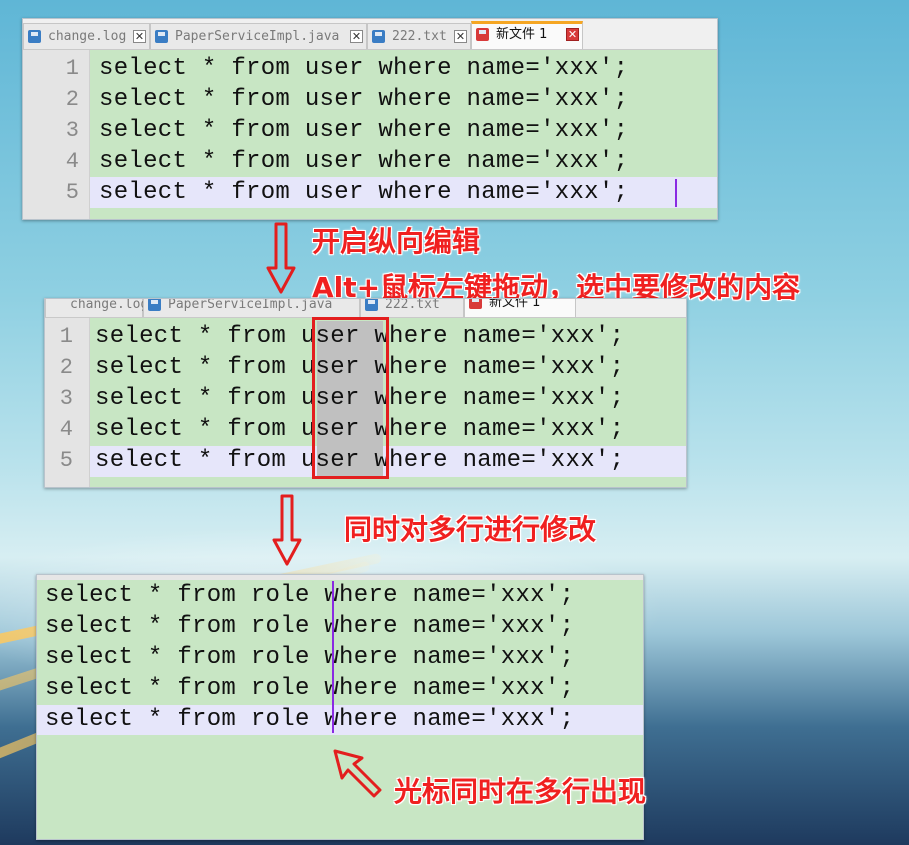  I want to click on annotation-multi-cursor: 光标同时在多行出现, so click(520, 791).